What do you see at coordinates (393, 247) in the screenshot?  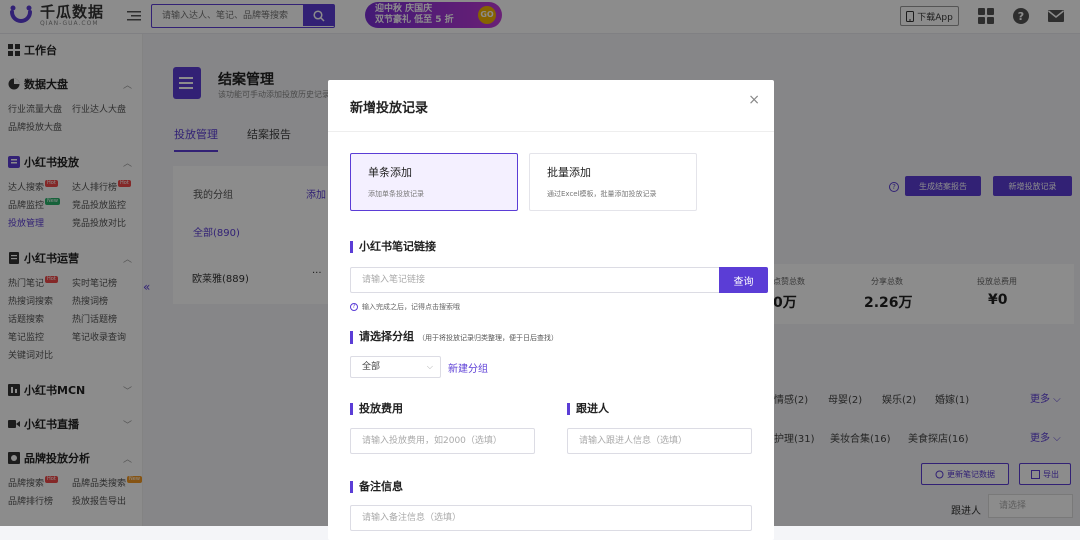 I see `note-link-label: 小红书笔记链接` at bounding box center [393, 247].